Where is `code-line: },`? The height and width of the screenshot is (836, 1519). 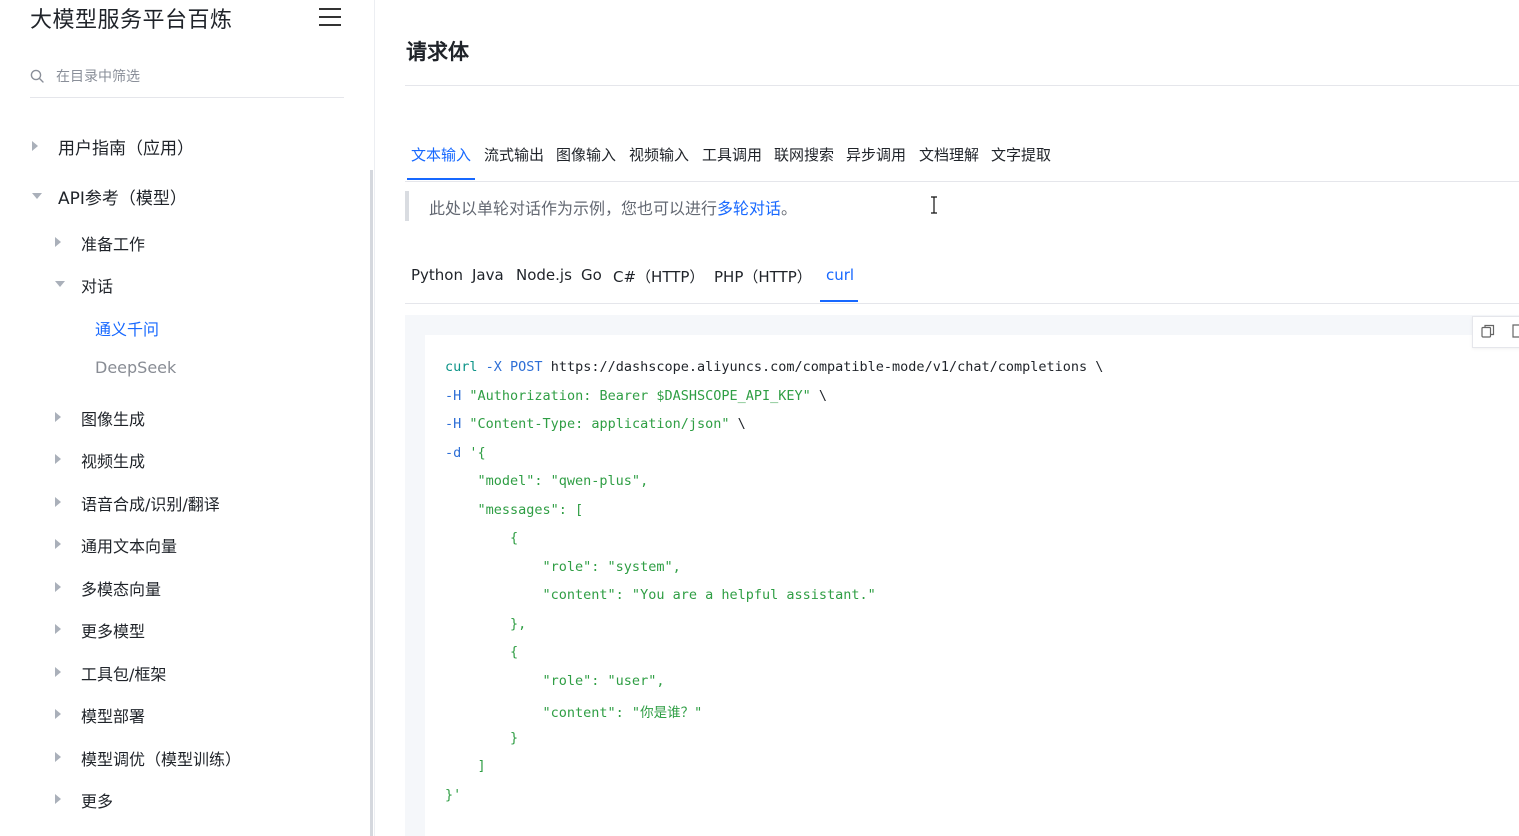
code-line: }, is located at coordinates (485, 626).